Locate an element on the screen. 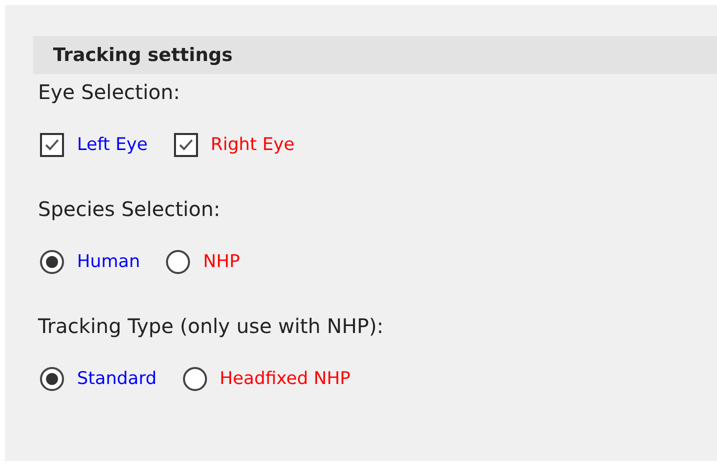 The height and width of the screenshot is (466, 717). option-label: Human is located at coordinates (108, 262).